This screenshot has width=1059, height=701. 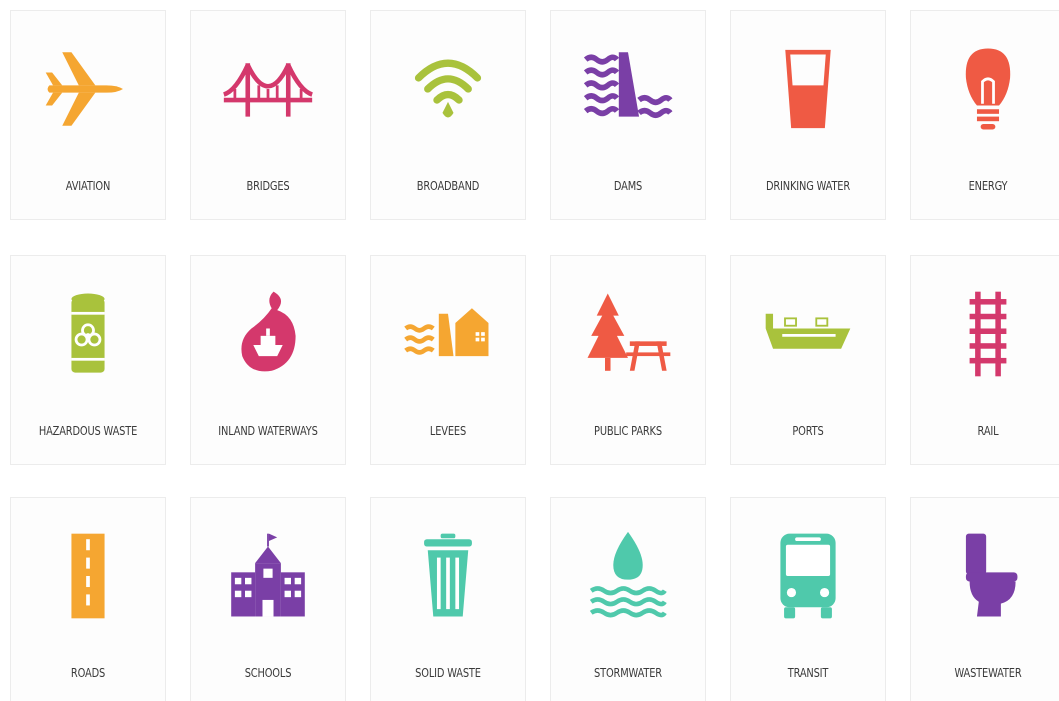 What do you see at coordinates (808, 431) in the screenshot?
I see `tile-label: PORTS` at bounding box center [808, 431].